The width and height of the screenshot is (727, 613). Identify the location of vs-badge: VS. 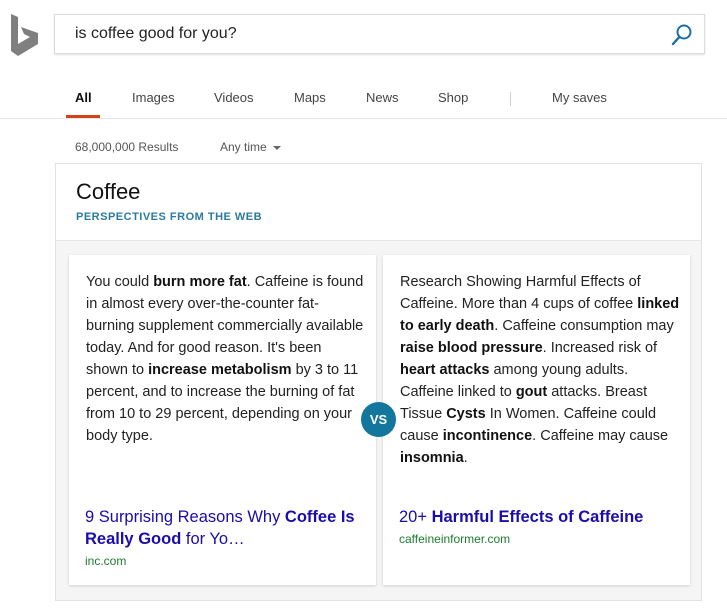
(378, 419).